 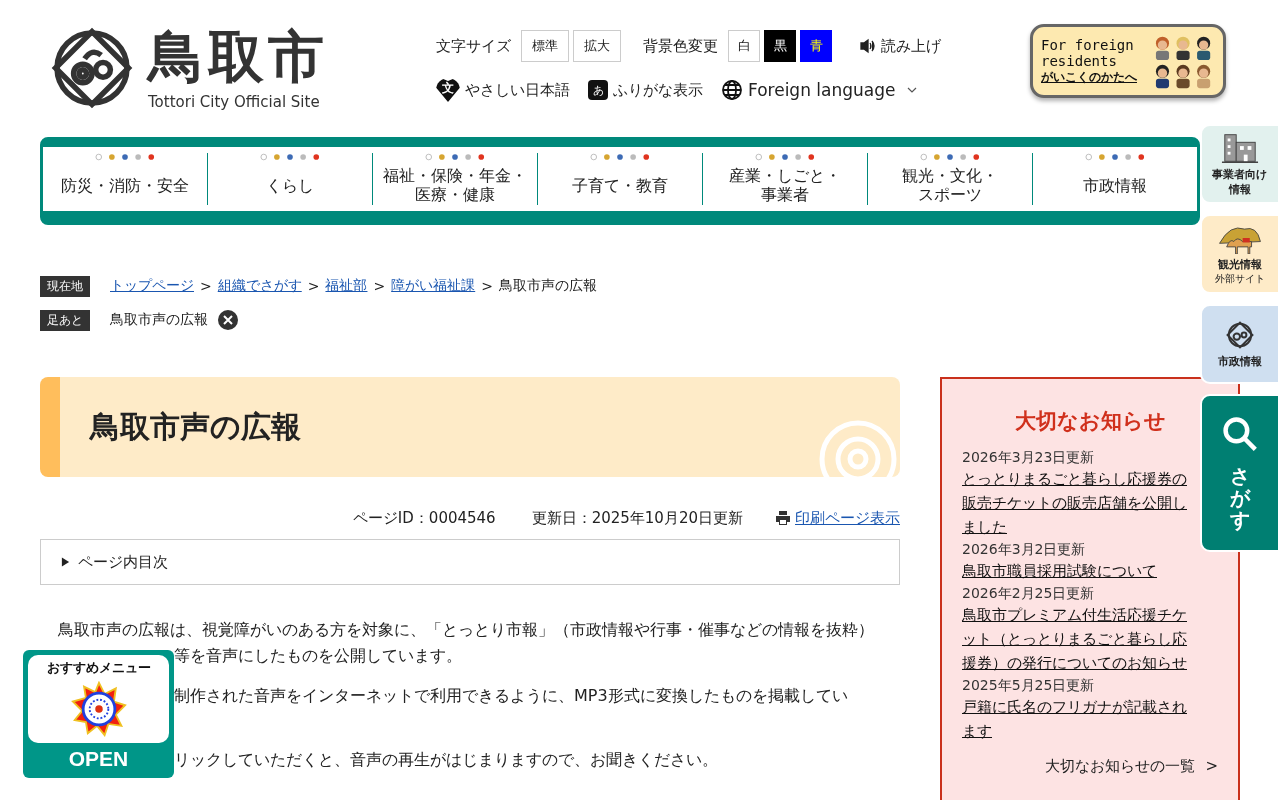 I want to click on building-icon, so click(x=1240, y=147).